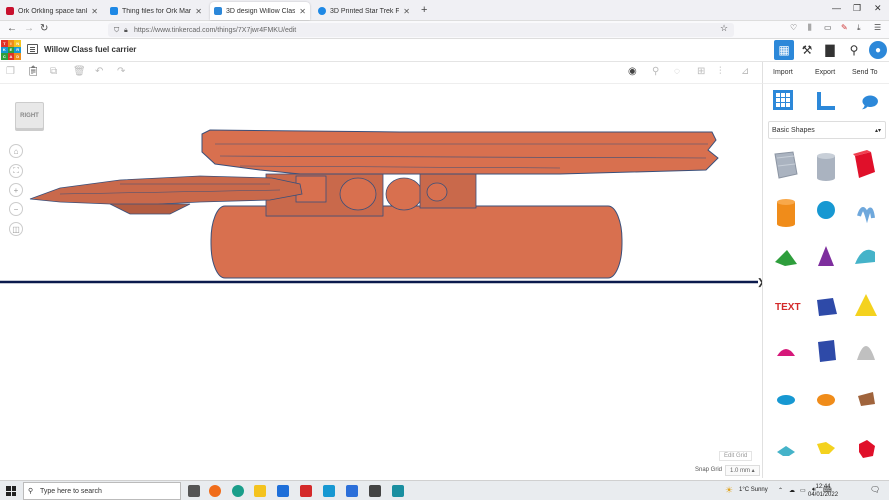 The width and height of the screenshot is (889, 500). I want to click on show-all-icon: ◉, so click(632, 71).